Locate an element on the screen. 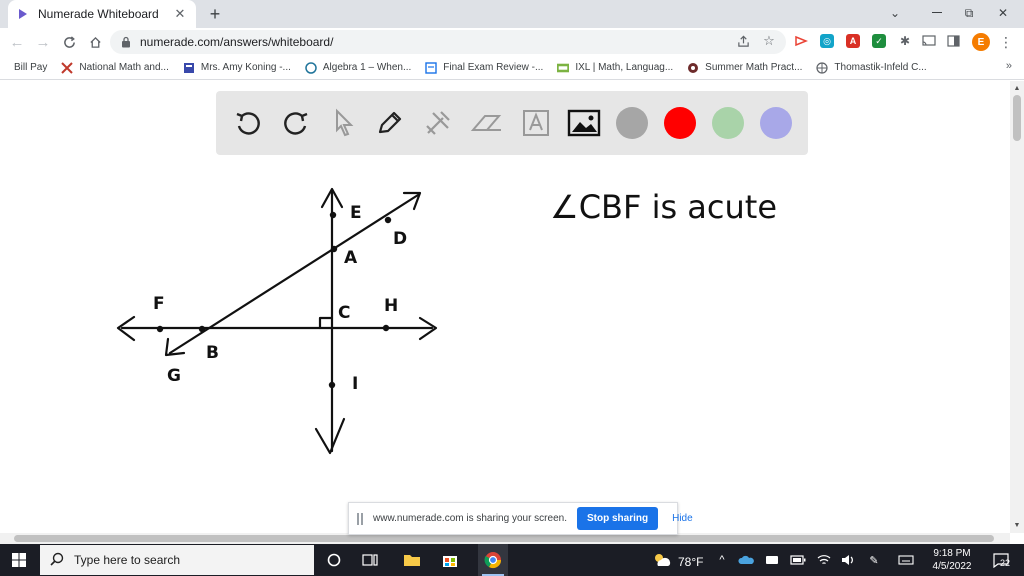 The image size is (1024, 576). onedrive-icon is located at coordinates (746, 560).